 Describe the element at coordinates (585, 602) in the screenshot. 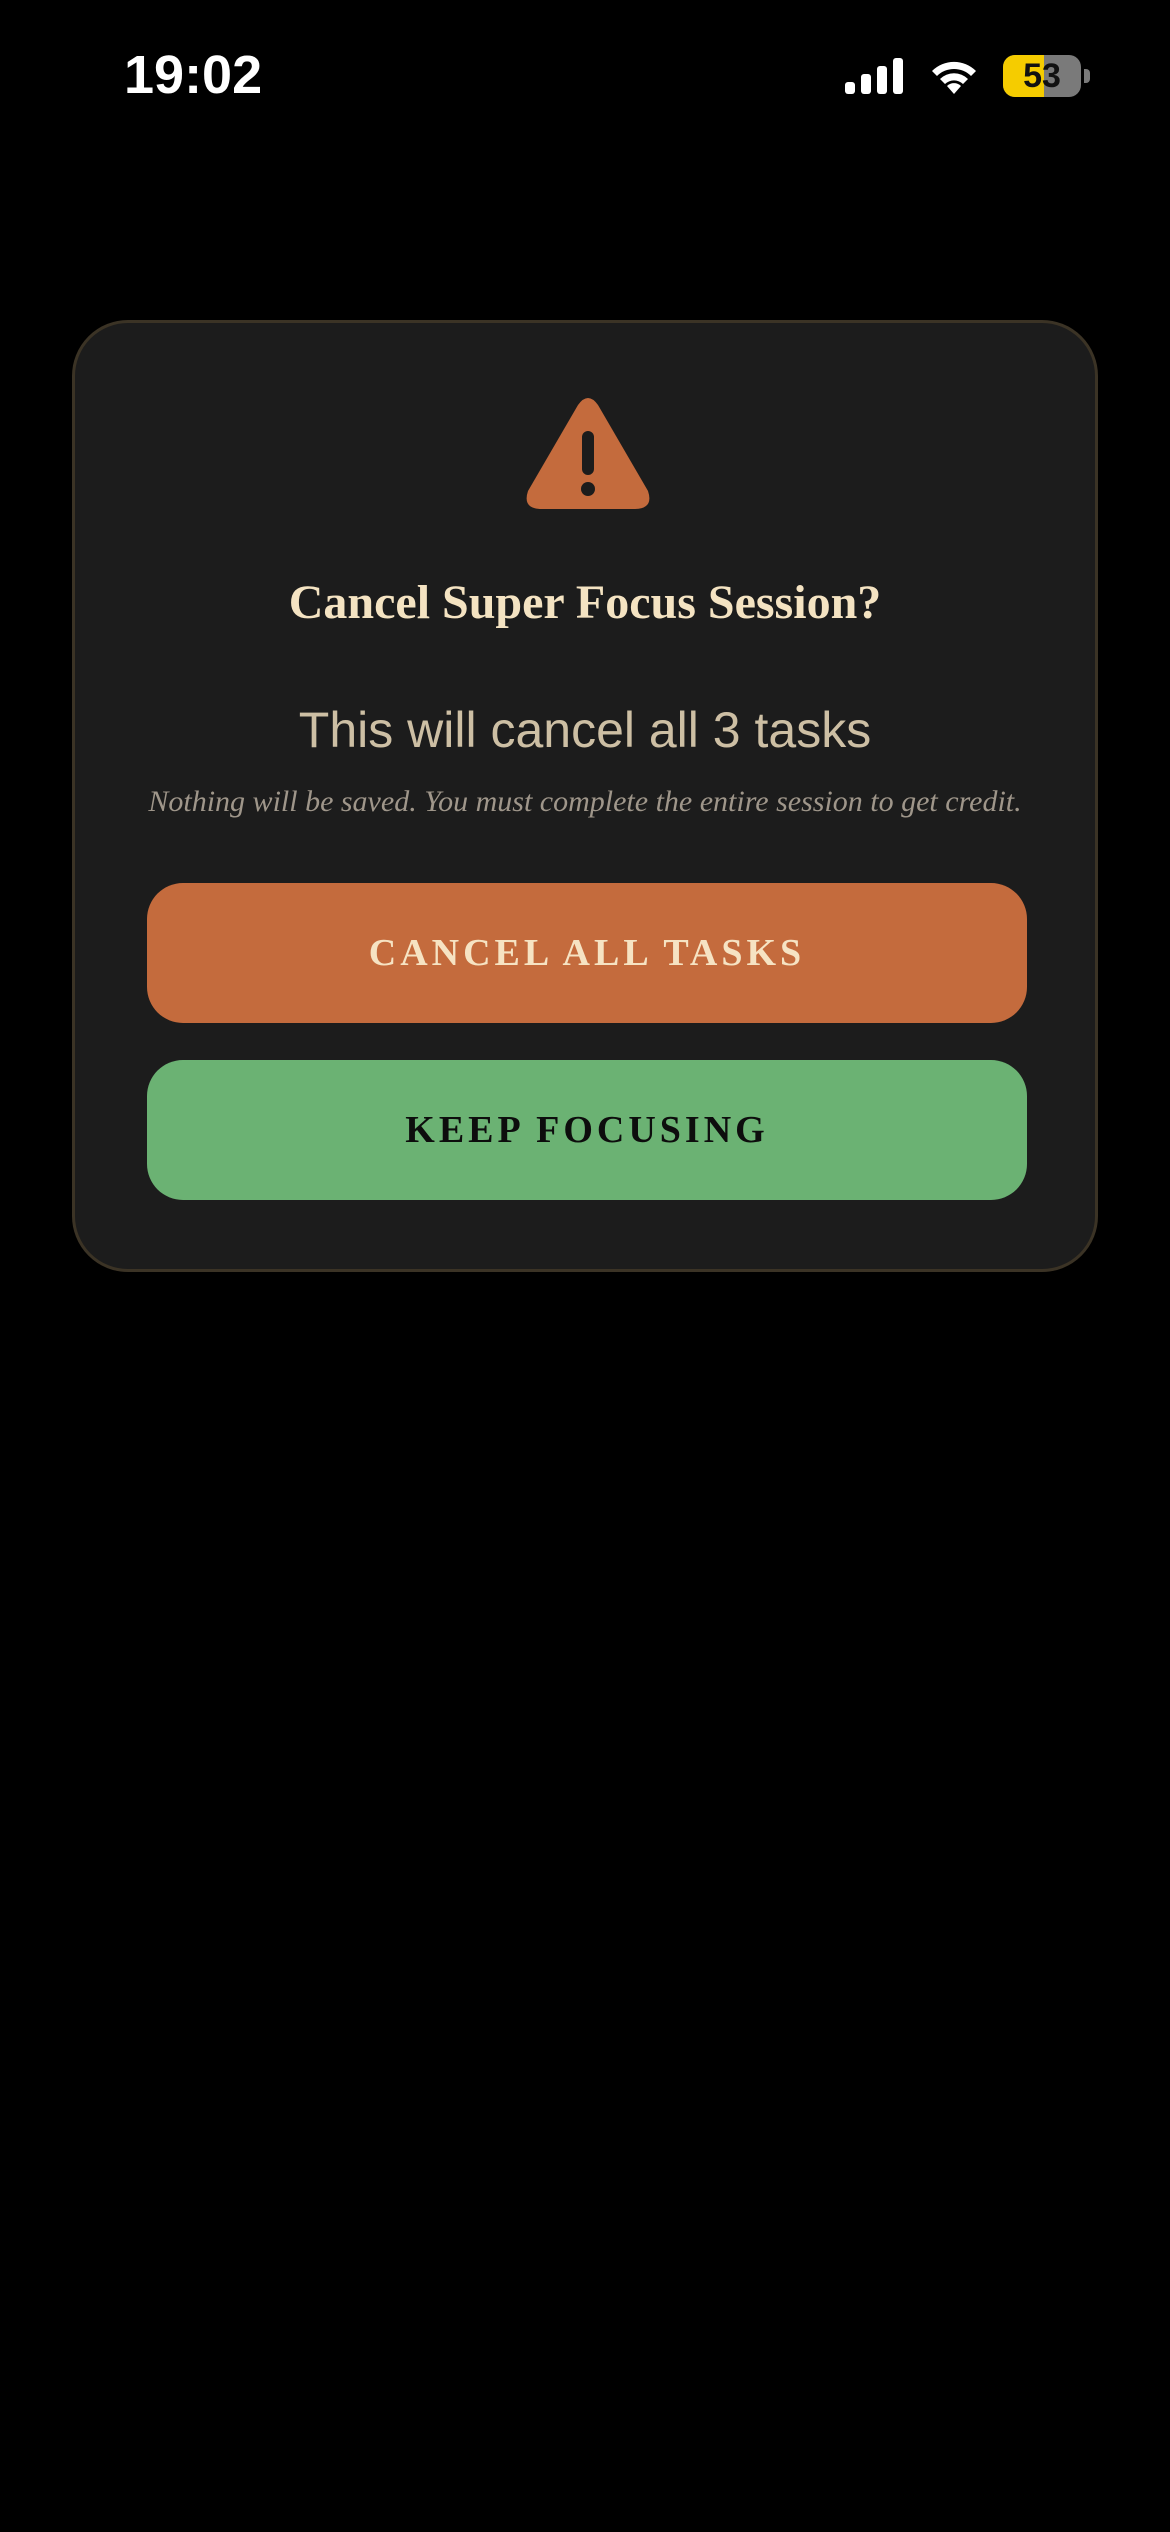

I see `dialog-title: Cancel Super Focus Session?` at that location.